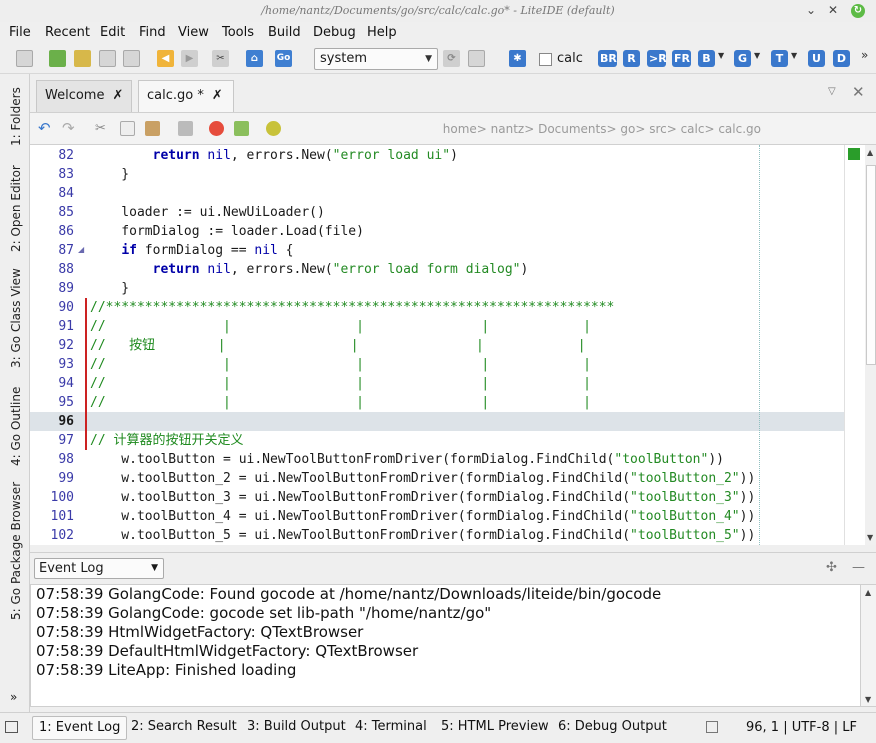 This screenshot has width=876, height=743. Describe the element at coordinates (437, 440) in the screenshot. I see `code-line: 97 // 计算器的按钮开关定义` at that location.